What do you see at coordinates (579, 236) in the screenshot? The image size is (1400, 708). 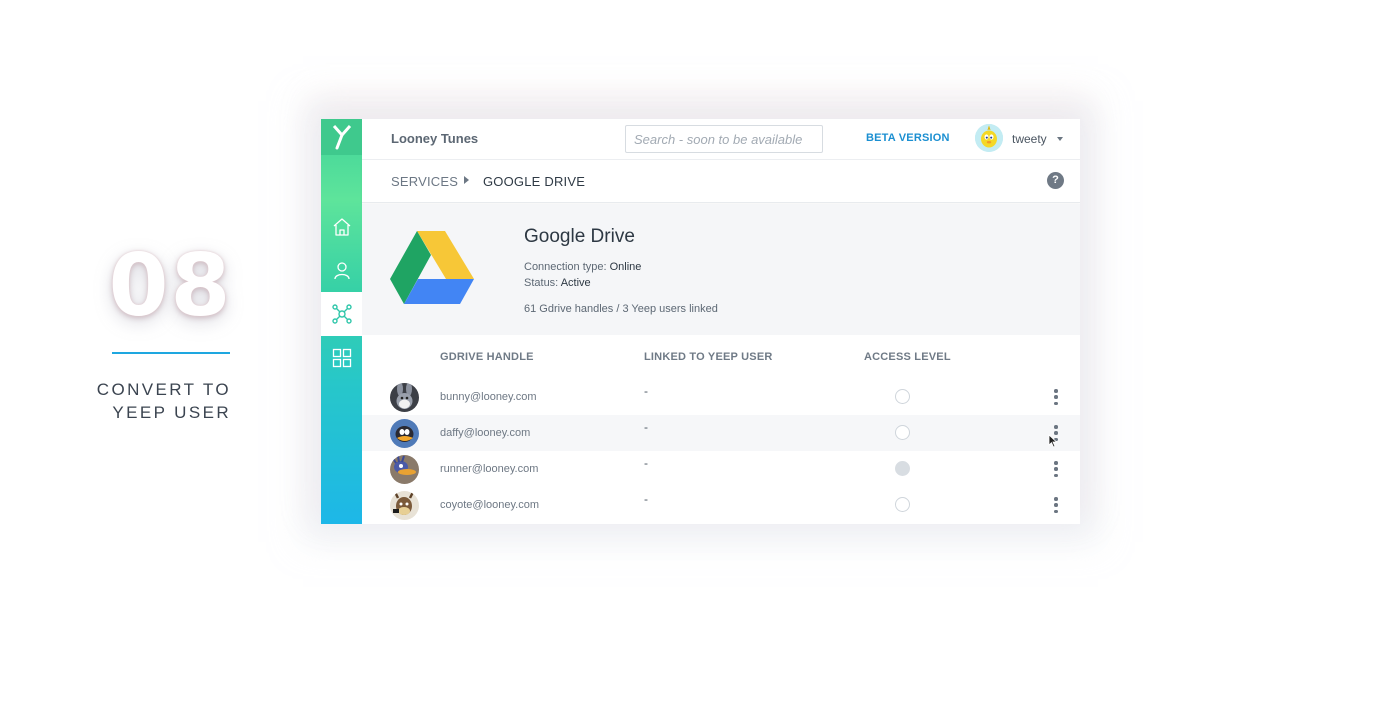 I see `service-title: Google Drive` at bounding box center [579, 236].